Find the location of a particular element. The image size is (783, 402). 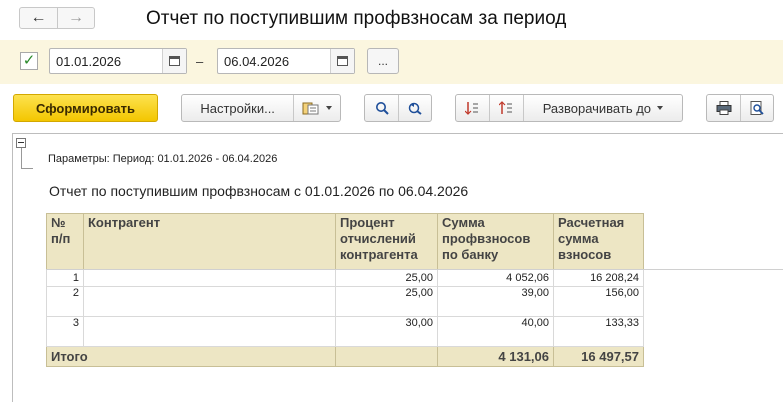

date-to-calendar-button is located at coordinates (342, 61).